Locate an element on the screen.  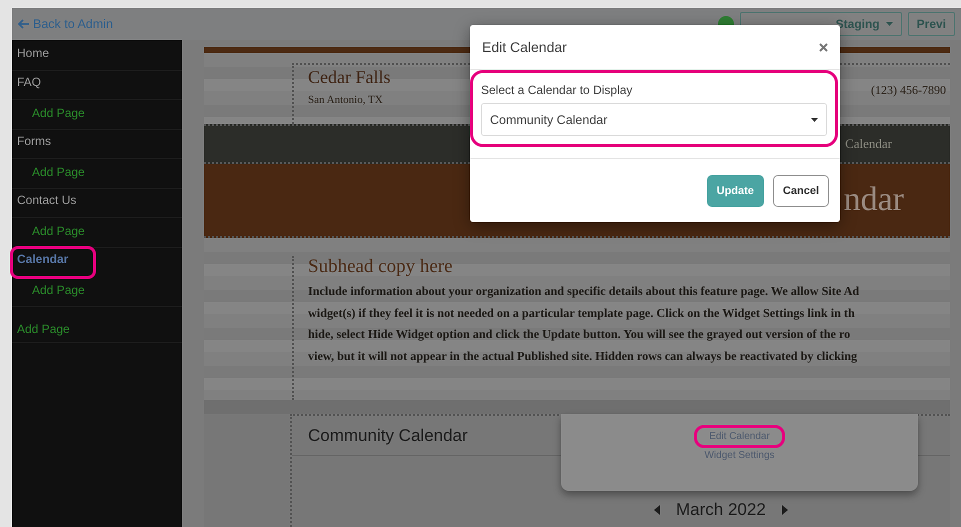
dialog-title: Edit Calendar is located at coordinates (524, 47).